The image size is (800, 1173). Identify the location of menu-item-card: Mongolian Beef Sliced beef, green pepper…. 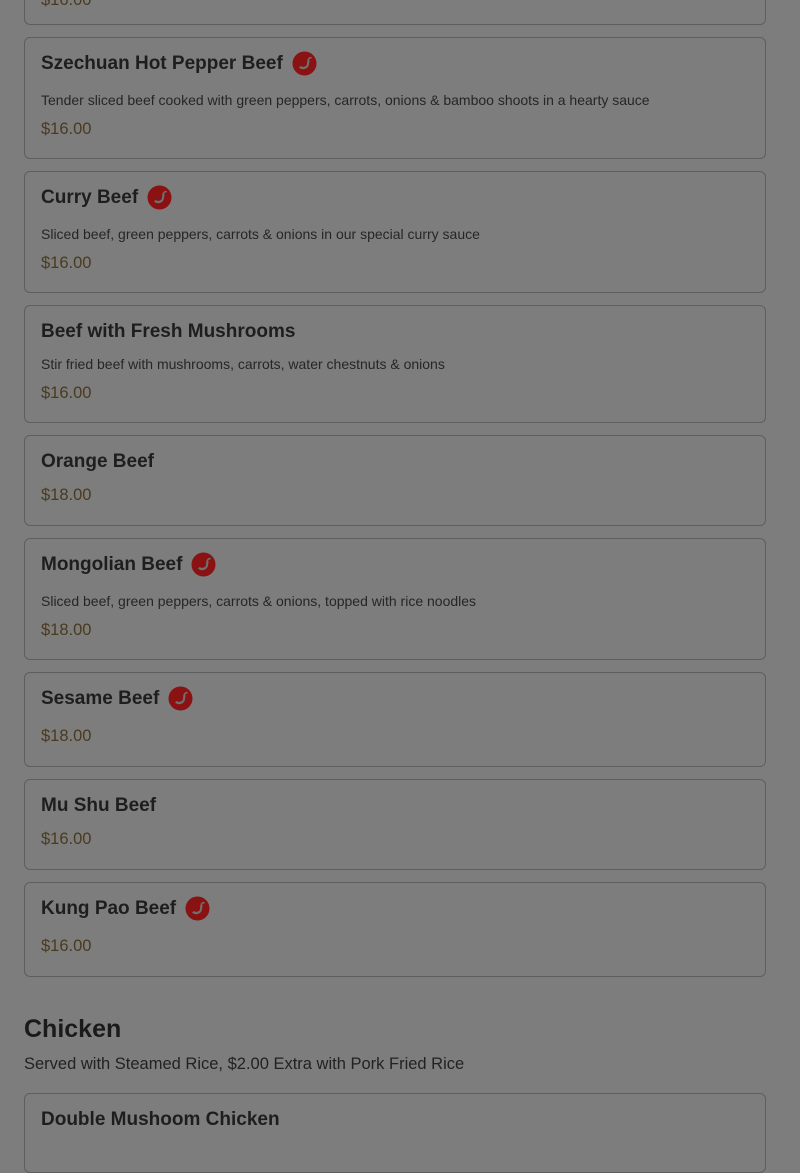
(395, 599).